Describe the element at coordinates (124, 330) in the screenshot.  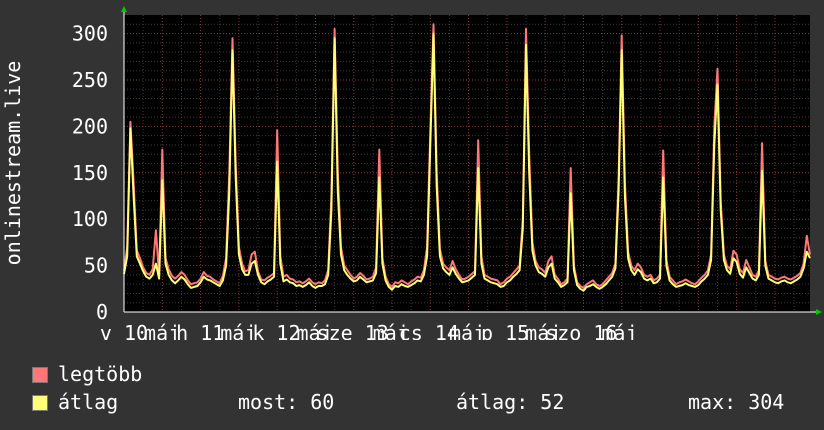
I see `x-tick-label: v 10` at that location.